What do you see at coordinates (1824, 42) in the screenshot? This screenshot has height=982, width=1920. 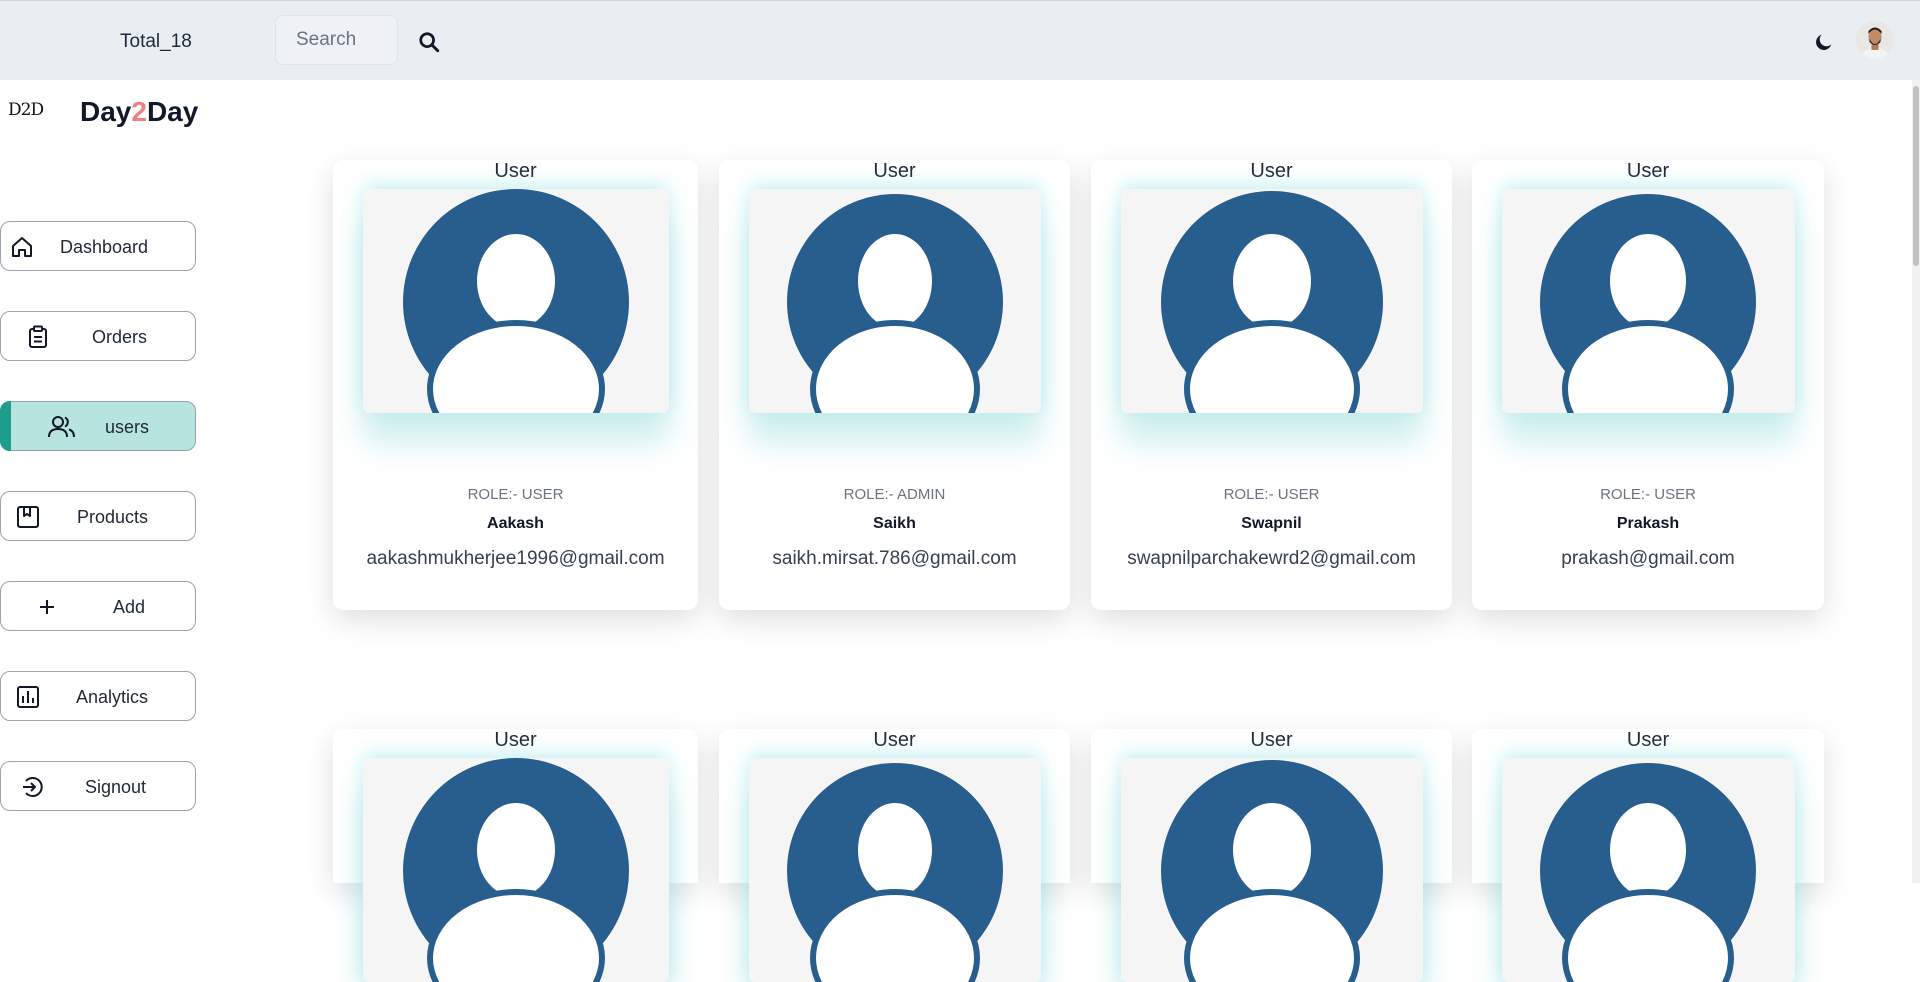 I see `moon-icon` at bounding box center [1824, 42].